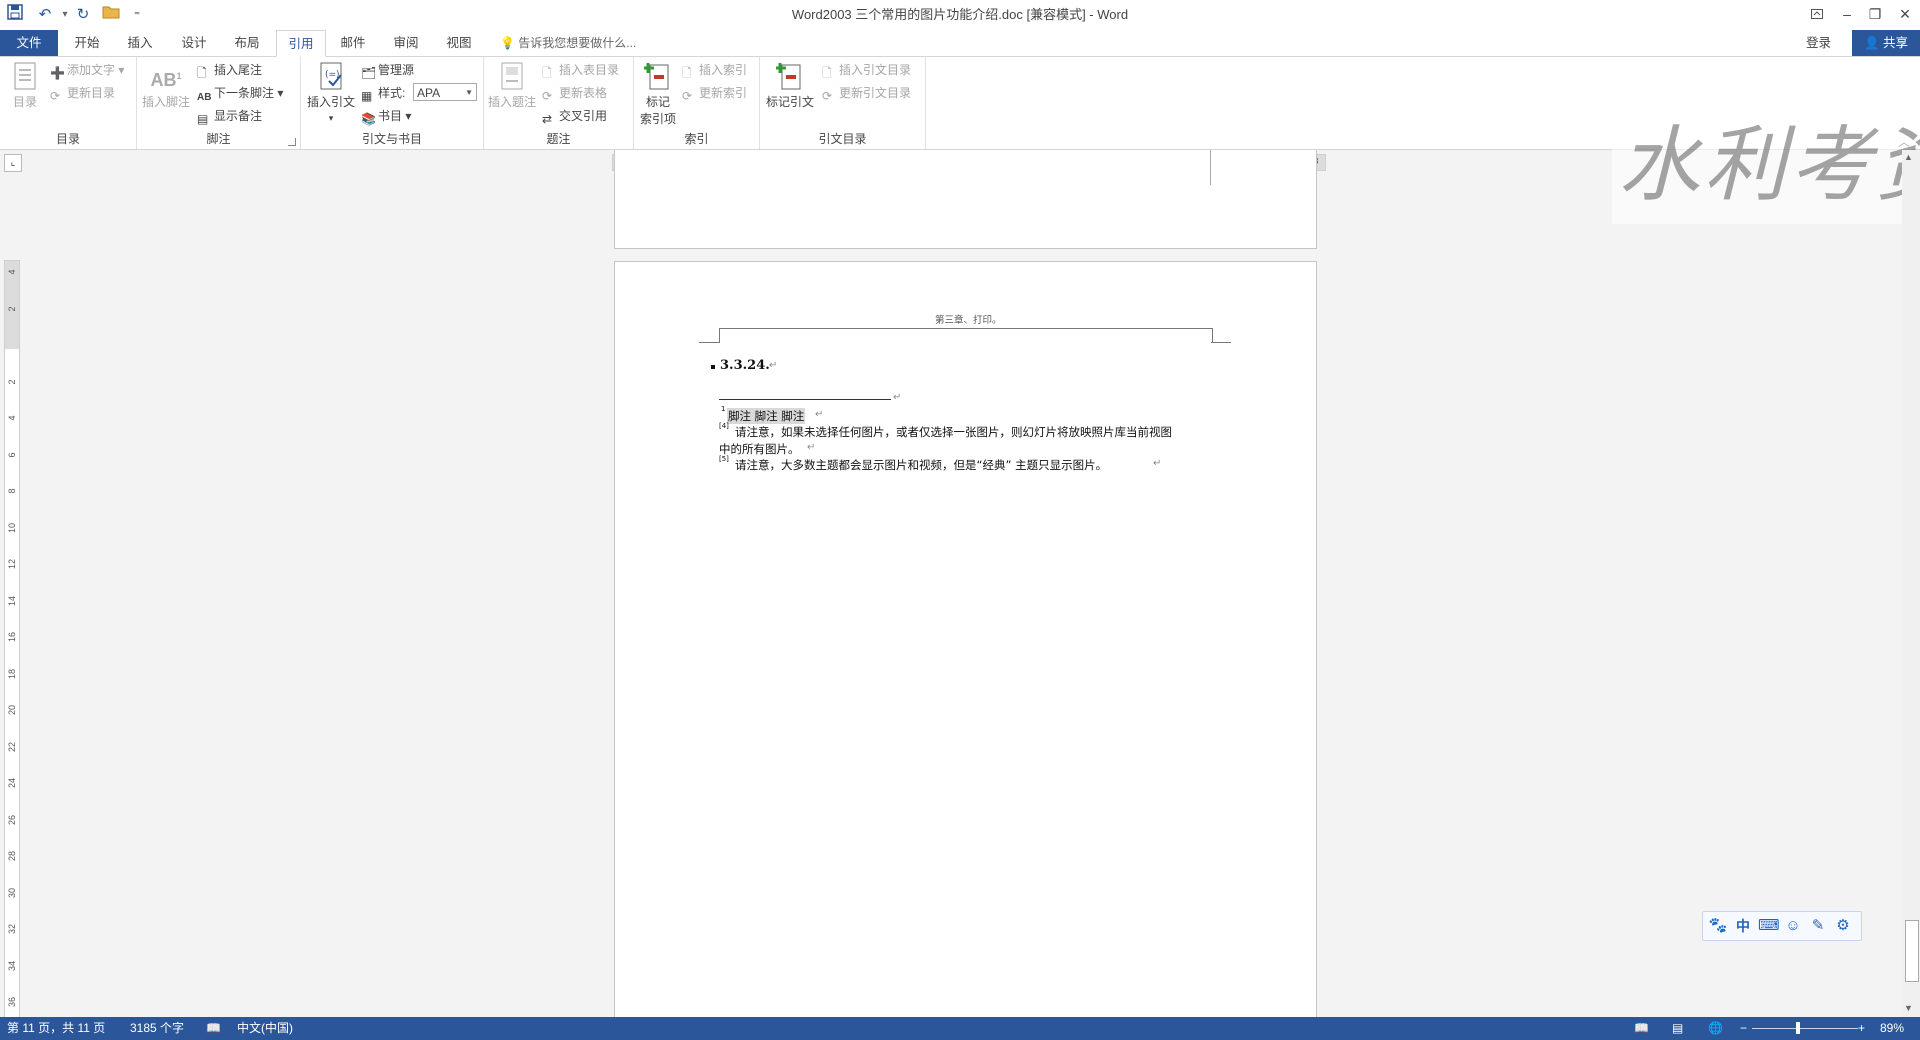  I want to click on minimize-icon: –, so click(1847, 15).